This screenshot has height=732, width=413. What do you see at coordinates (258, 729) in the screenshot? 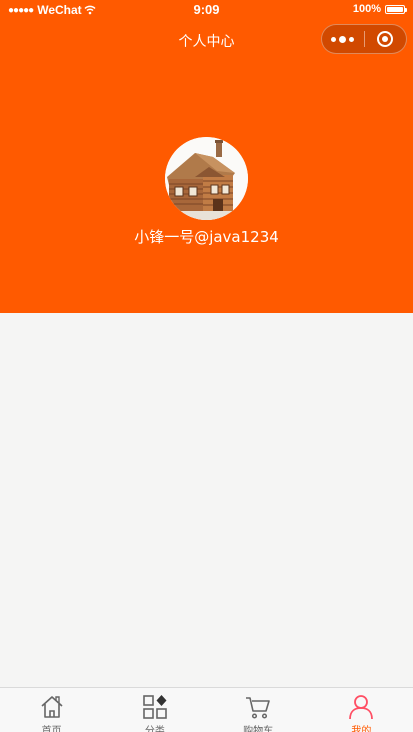
I see `tab-cart-label: 购物车` at bounding box center [258, 729].